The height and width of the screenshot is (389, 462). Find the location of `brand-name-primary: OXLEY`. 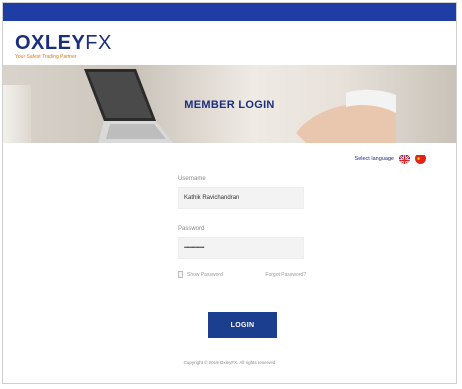

brand-name-primary: OXLEY is located at coordinates (50, 43).